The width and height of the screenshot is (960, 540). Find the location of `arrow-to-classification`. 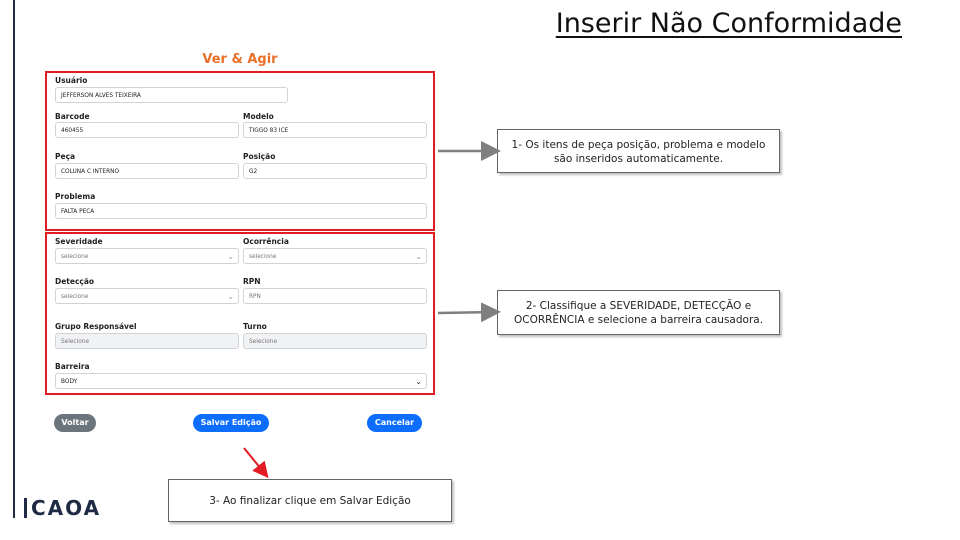

arrow-to-classification is located at coordinates (469, 312).